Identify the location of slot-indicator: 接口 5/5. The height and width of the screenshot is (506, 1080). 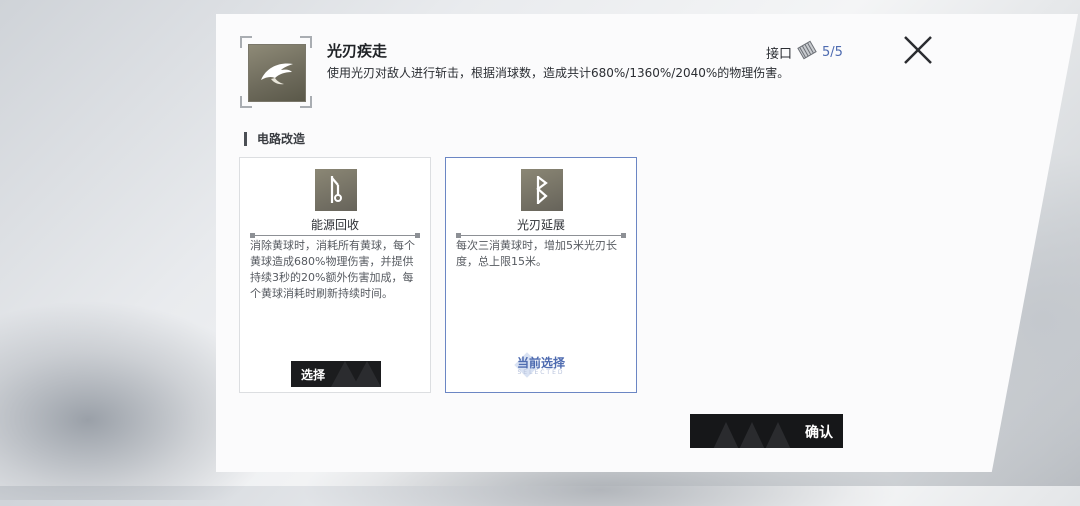
(804, 52).